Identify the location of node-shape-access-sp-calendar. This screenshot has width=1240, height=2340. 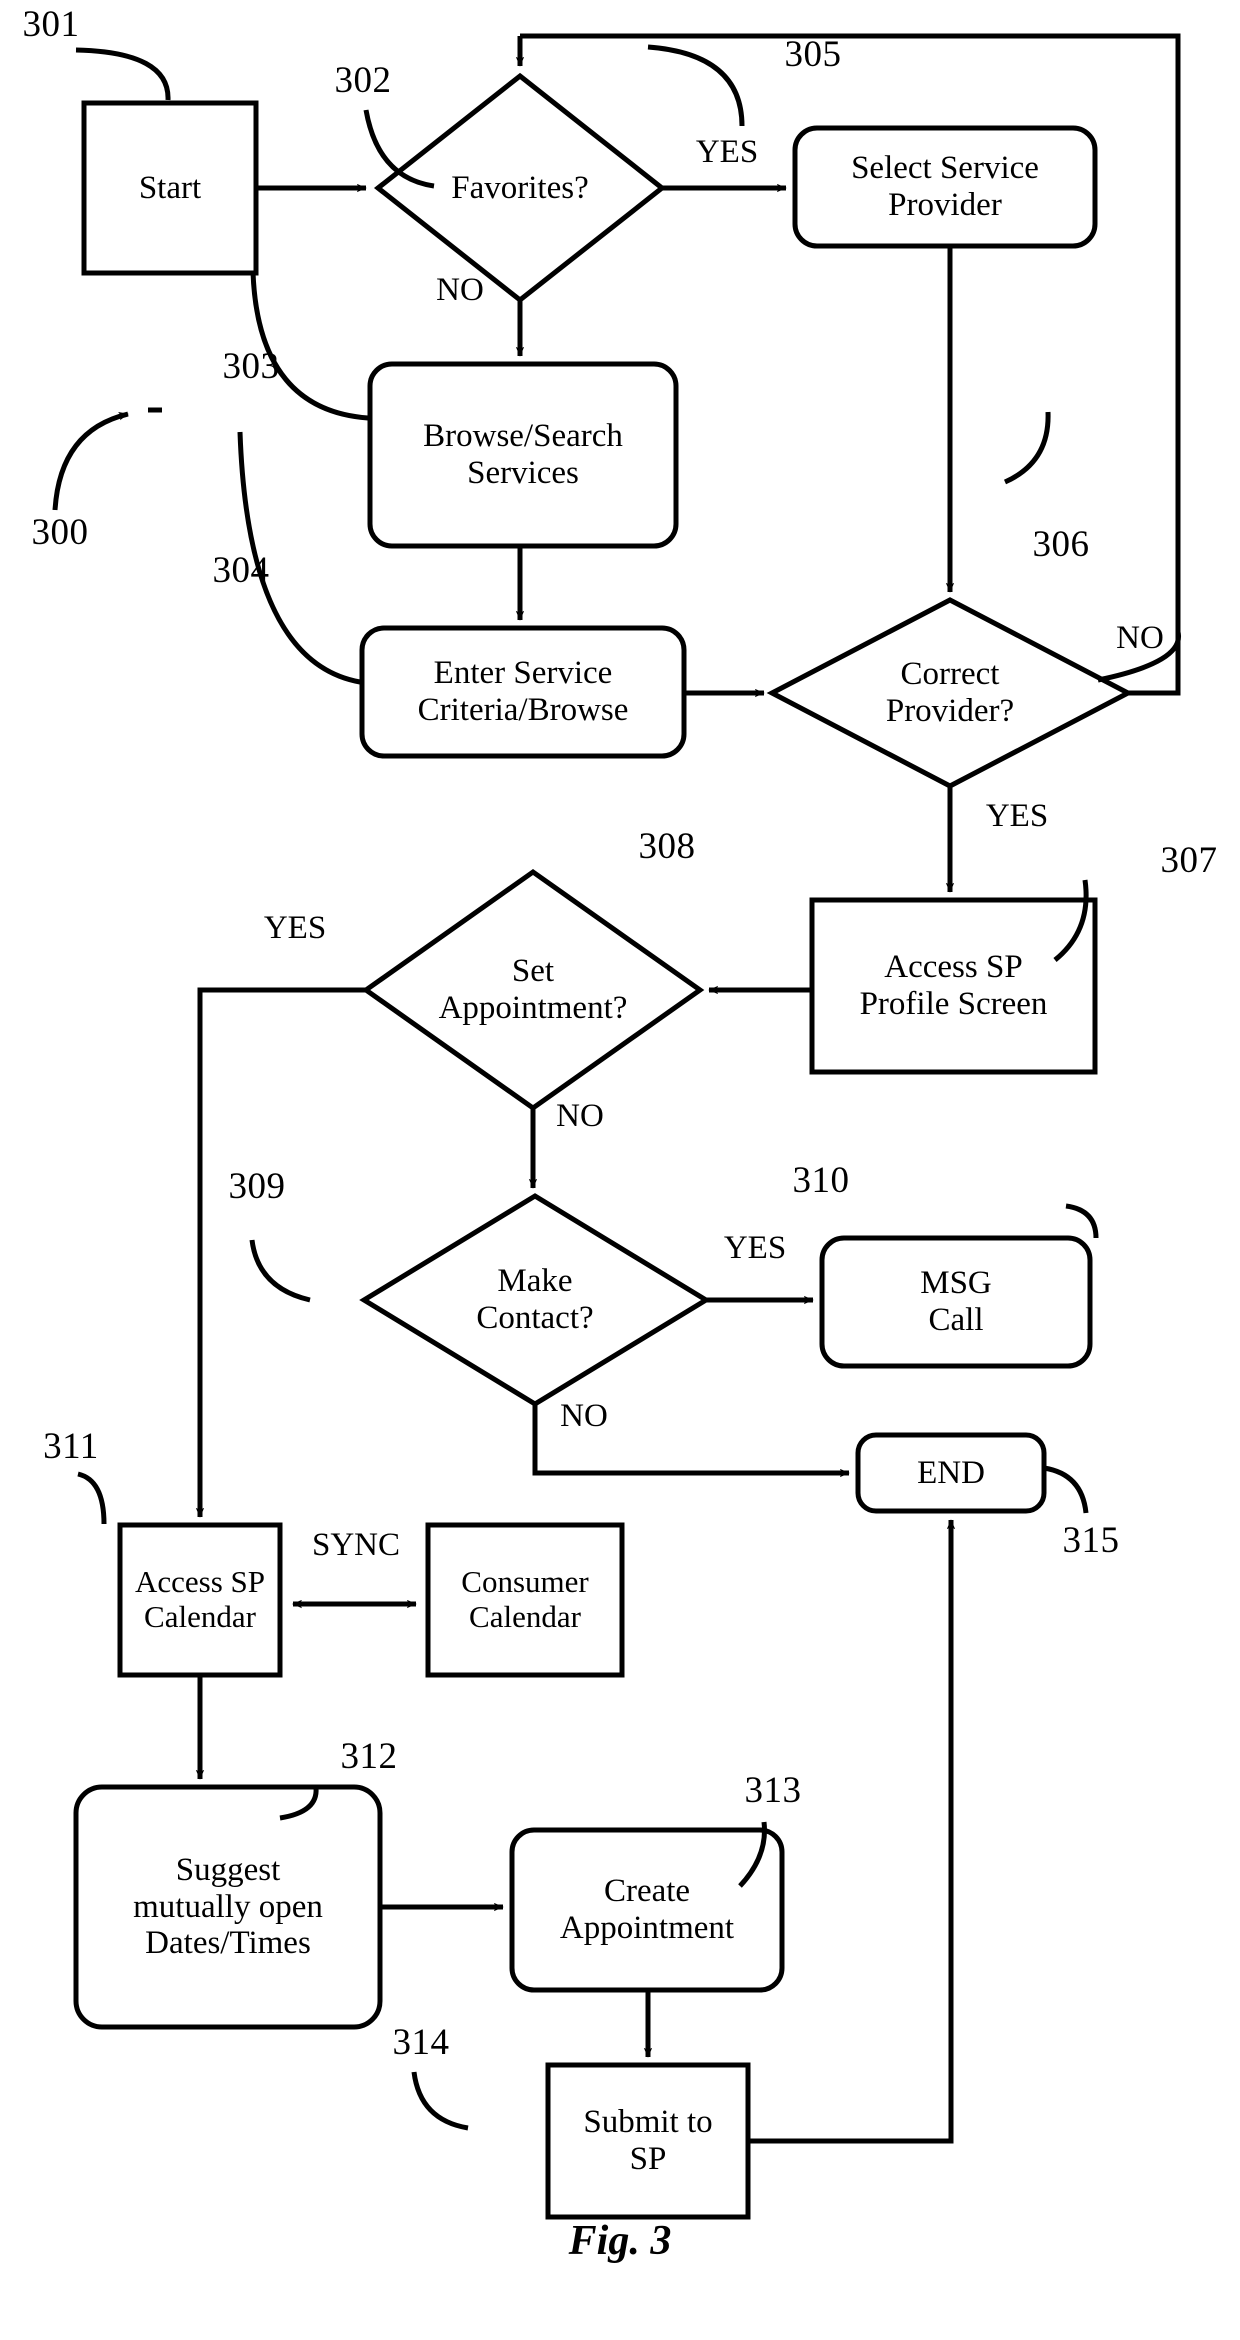
(200, 1600).